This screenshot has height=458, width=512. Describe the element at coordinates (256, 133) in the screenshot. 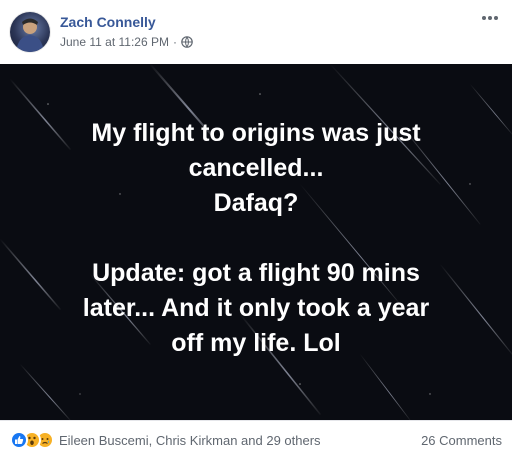

I see `post-text-line: My flight to origins was just` at that location.